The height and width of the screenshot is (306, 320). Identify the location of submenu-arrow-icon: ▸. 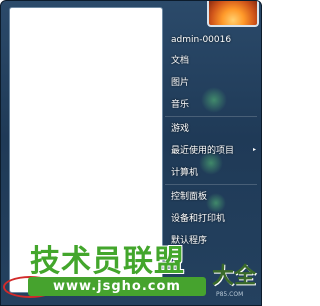
(255, 149).